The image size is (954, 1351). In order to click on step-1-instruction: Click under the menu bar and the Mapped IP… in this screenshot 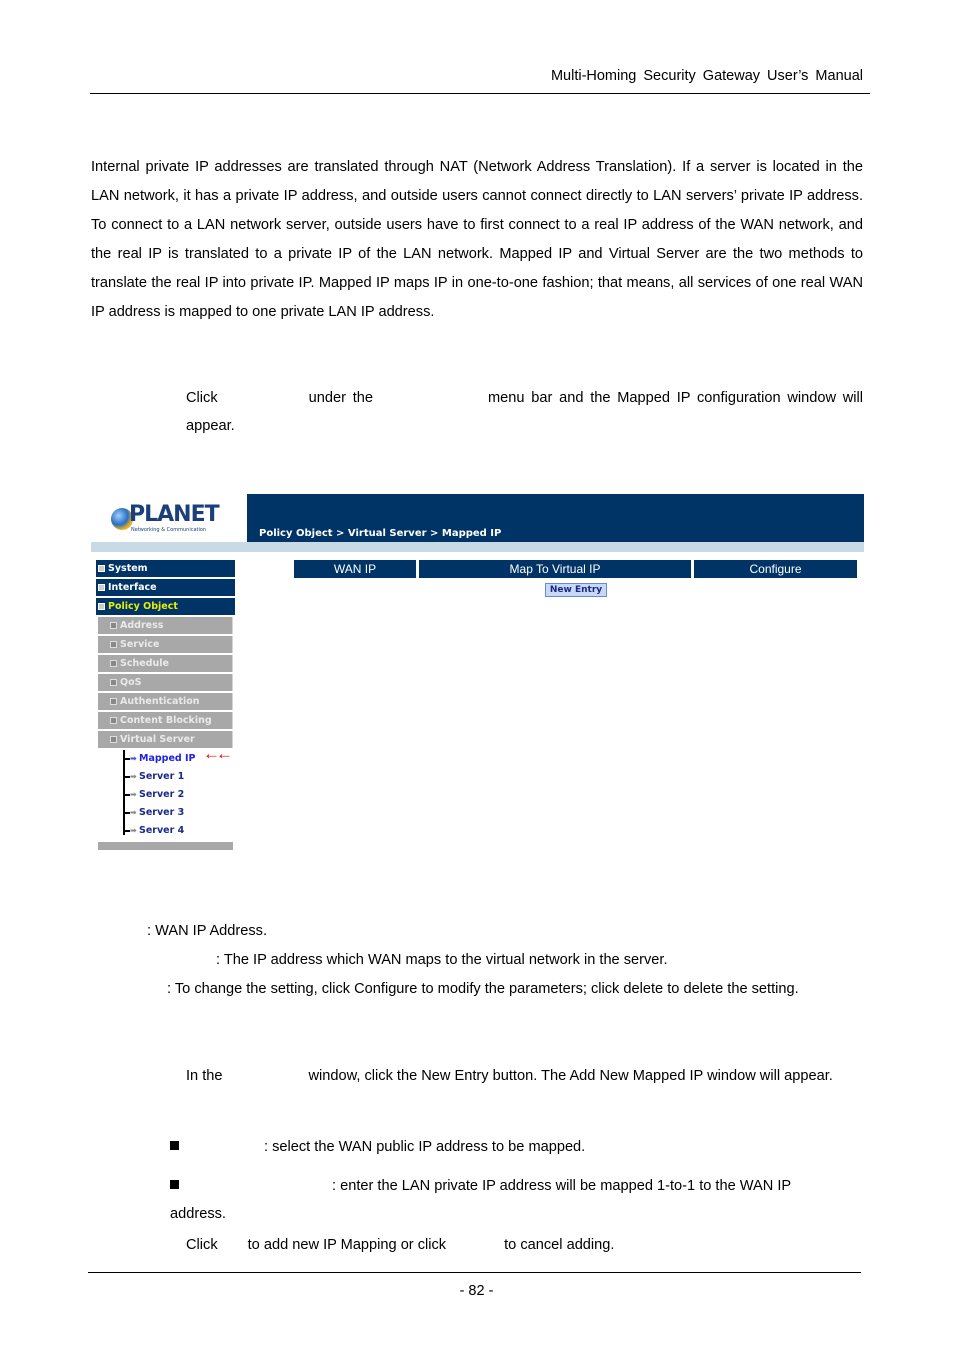, I will do `click(524, 412)`.